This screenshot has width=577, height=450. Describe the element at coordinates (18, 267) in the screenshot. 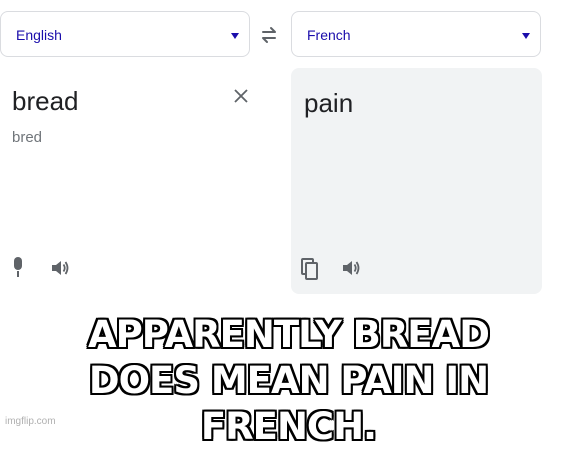

I see `microphone-icon` at that location.